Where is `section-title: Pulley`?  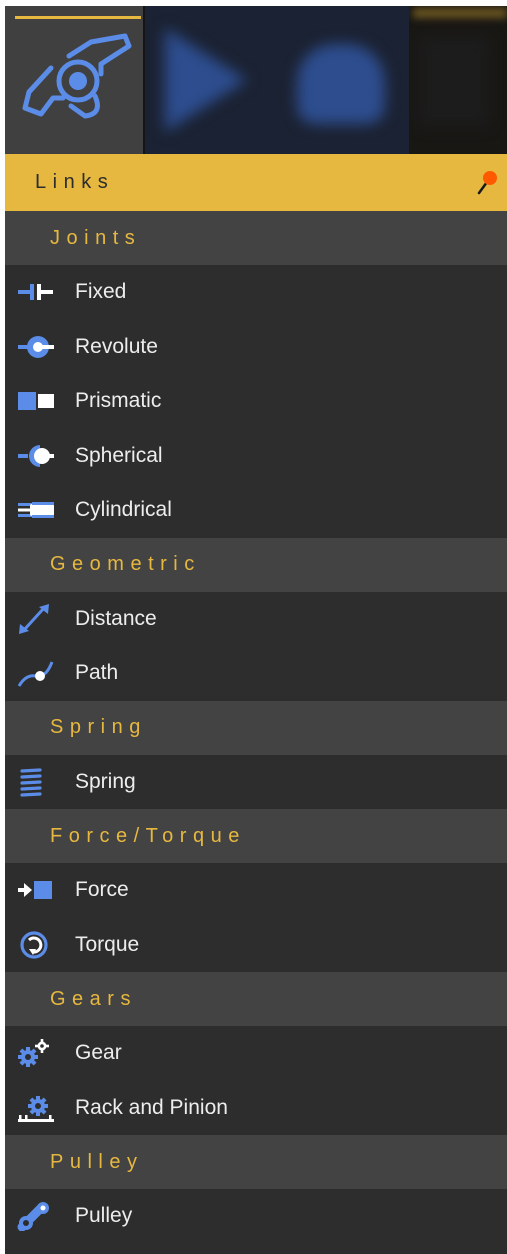 section-title: Pulley is located at coordinates (97, 1161).